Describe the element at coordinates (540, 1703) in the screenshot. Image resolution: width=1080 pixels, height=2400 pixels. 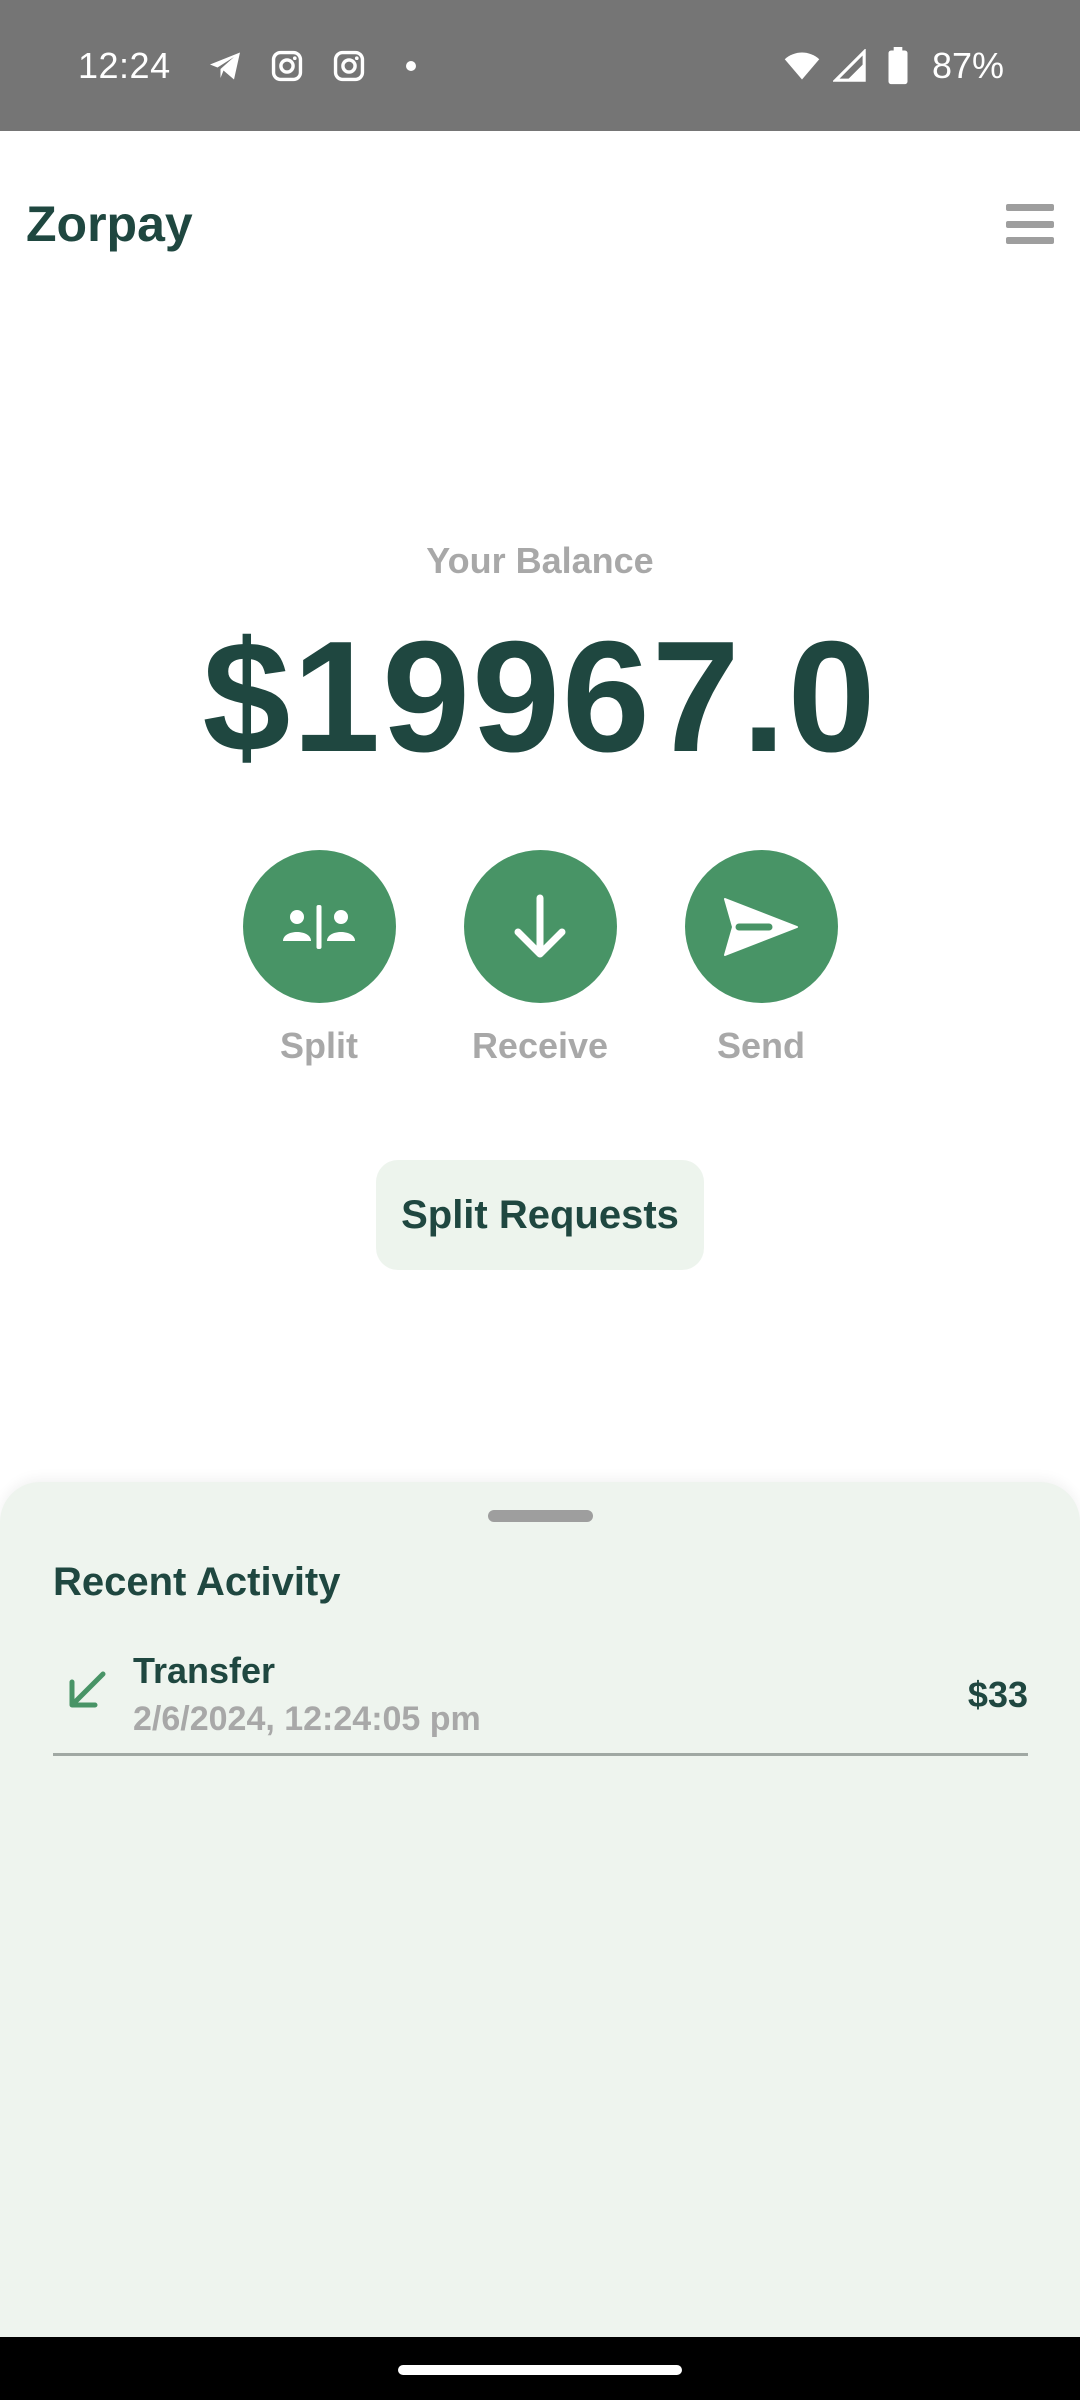
I see `transaction-row: Transfer 2/6/2024, 12:24:05 pm $33` at that location.